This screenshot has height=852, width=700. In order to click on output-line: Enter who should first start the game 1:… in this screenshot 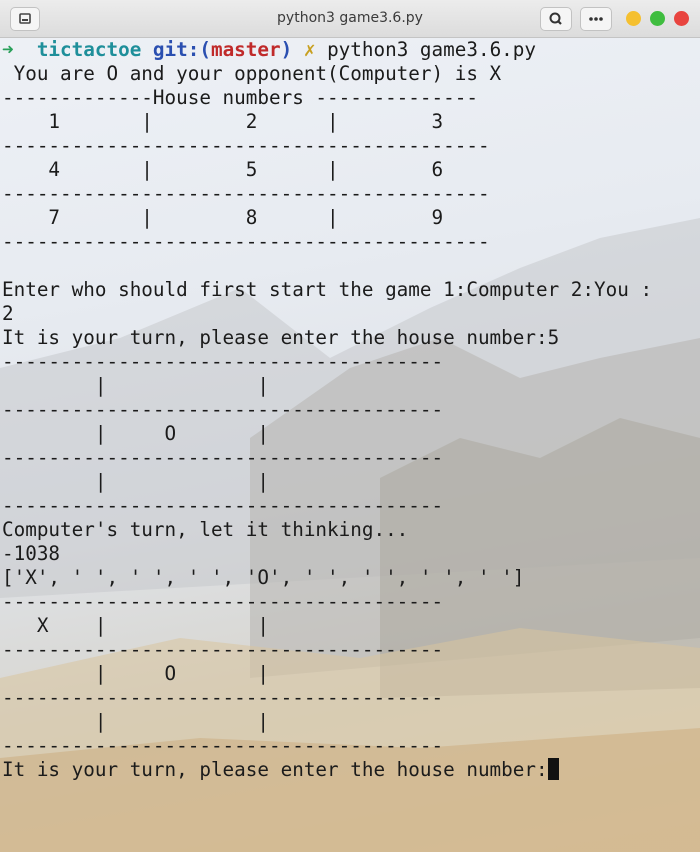, I will do `click(327, 289)`.